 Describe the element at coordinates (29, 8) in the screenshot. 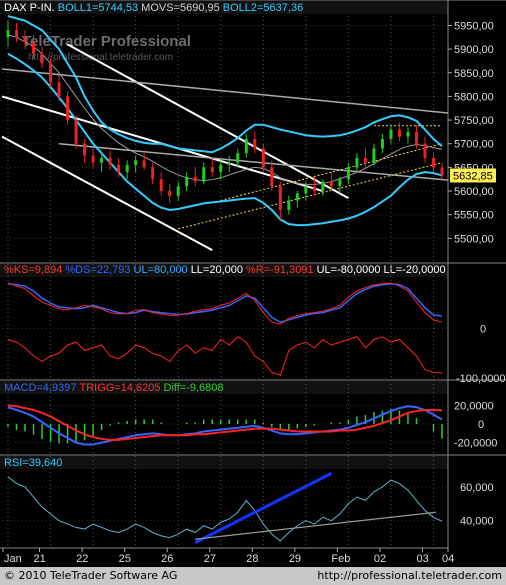

I see `header-item: DAX P-IN.` at that location.